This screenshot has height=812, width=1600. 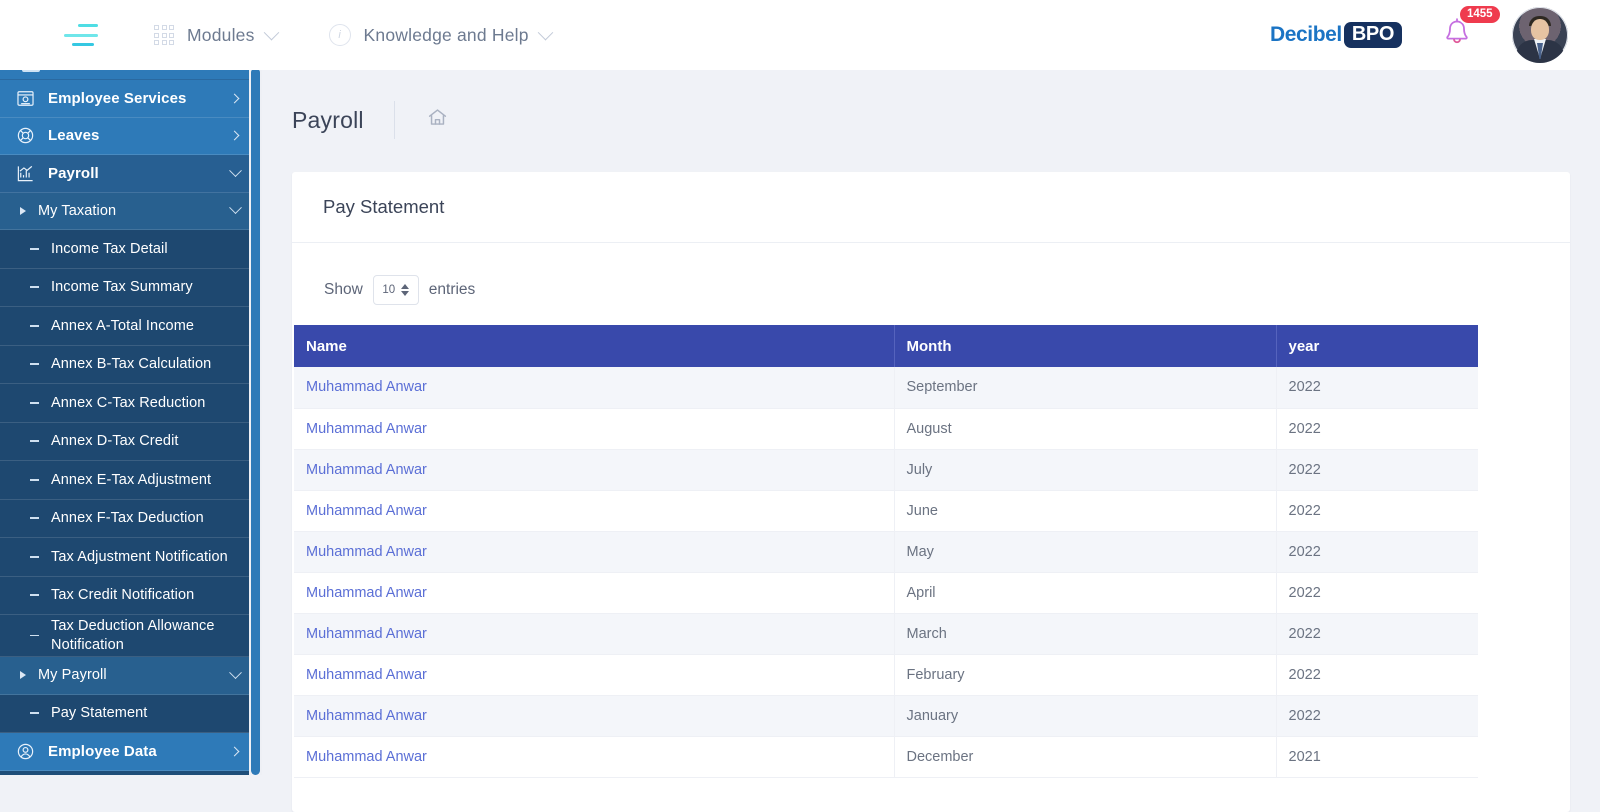 What do you see at coordinates (1480, 14) in the screenshot?
I see `notification-badge: 1455` at bounding box center [1480, 14].